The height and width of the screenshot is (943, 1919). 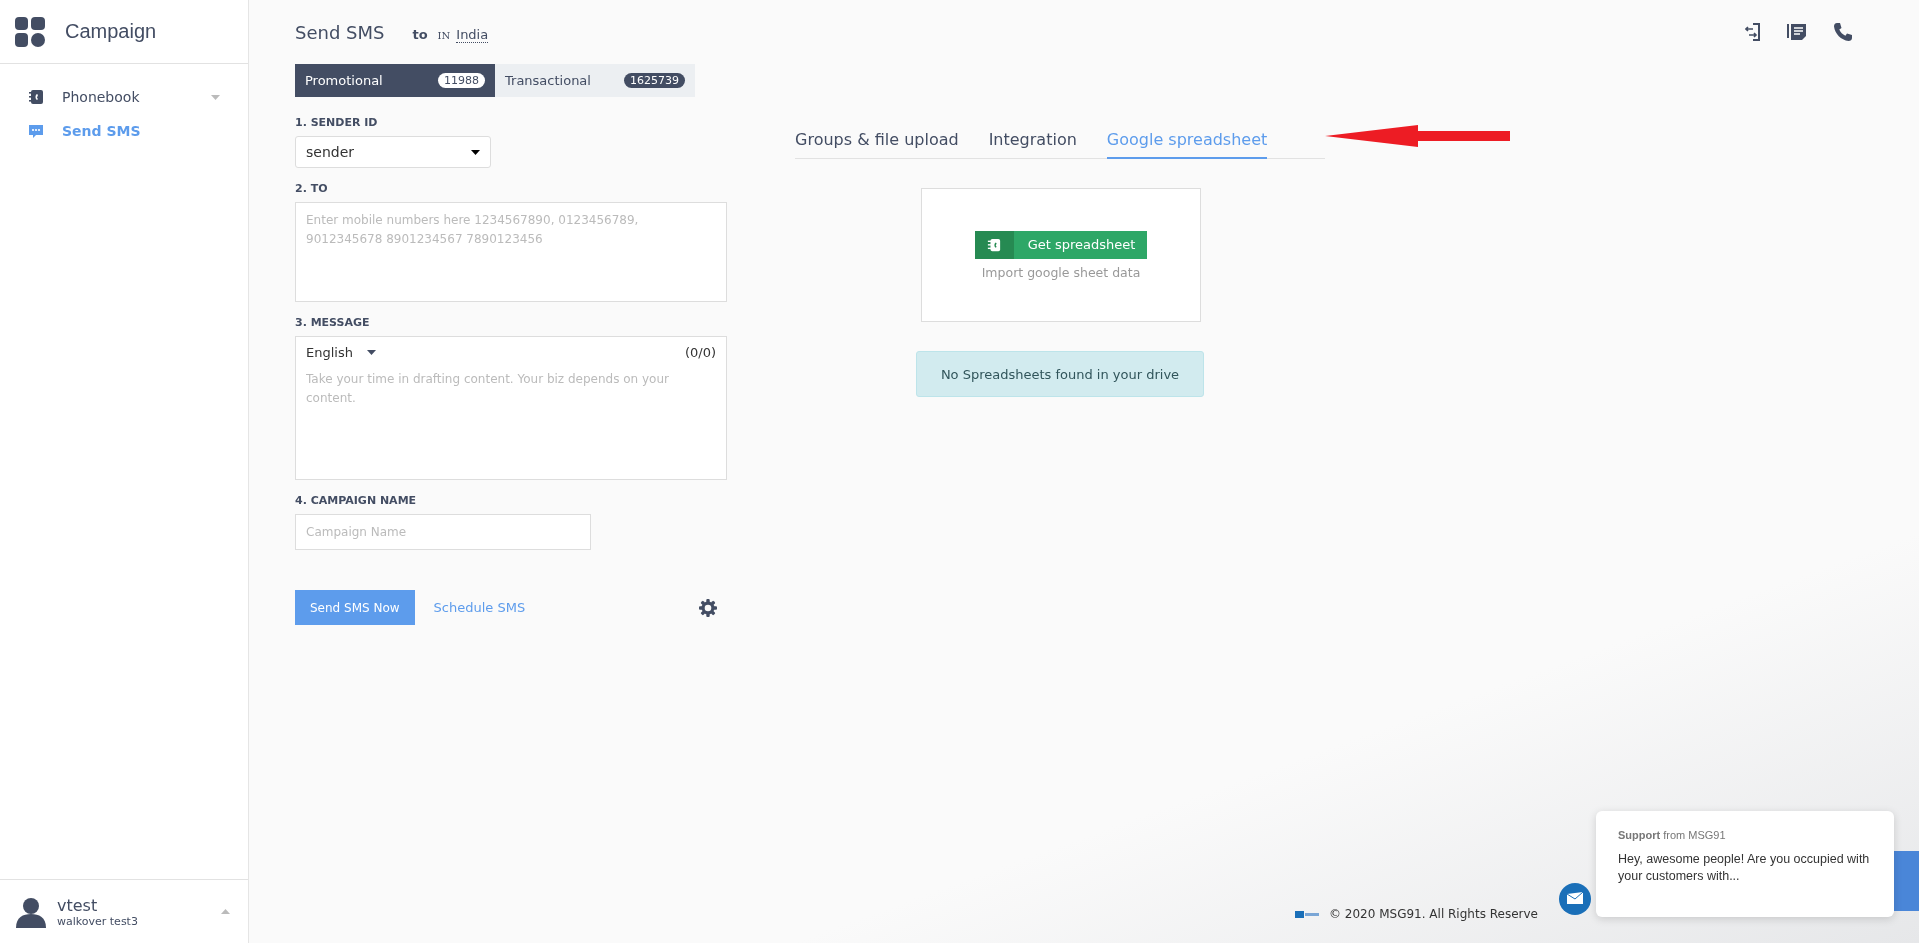 What do you see at coordinates (98, 921) in the screenshot?
I see `user-company: walkover test3` at bounding box center [98, 921].